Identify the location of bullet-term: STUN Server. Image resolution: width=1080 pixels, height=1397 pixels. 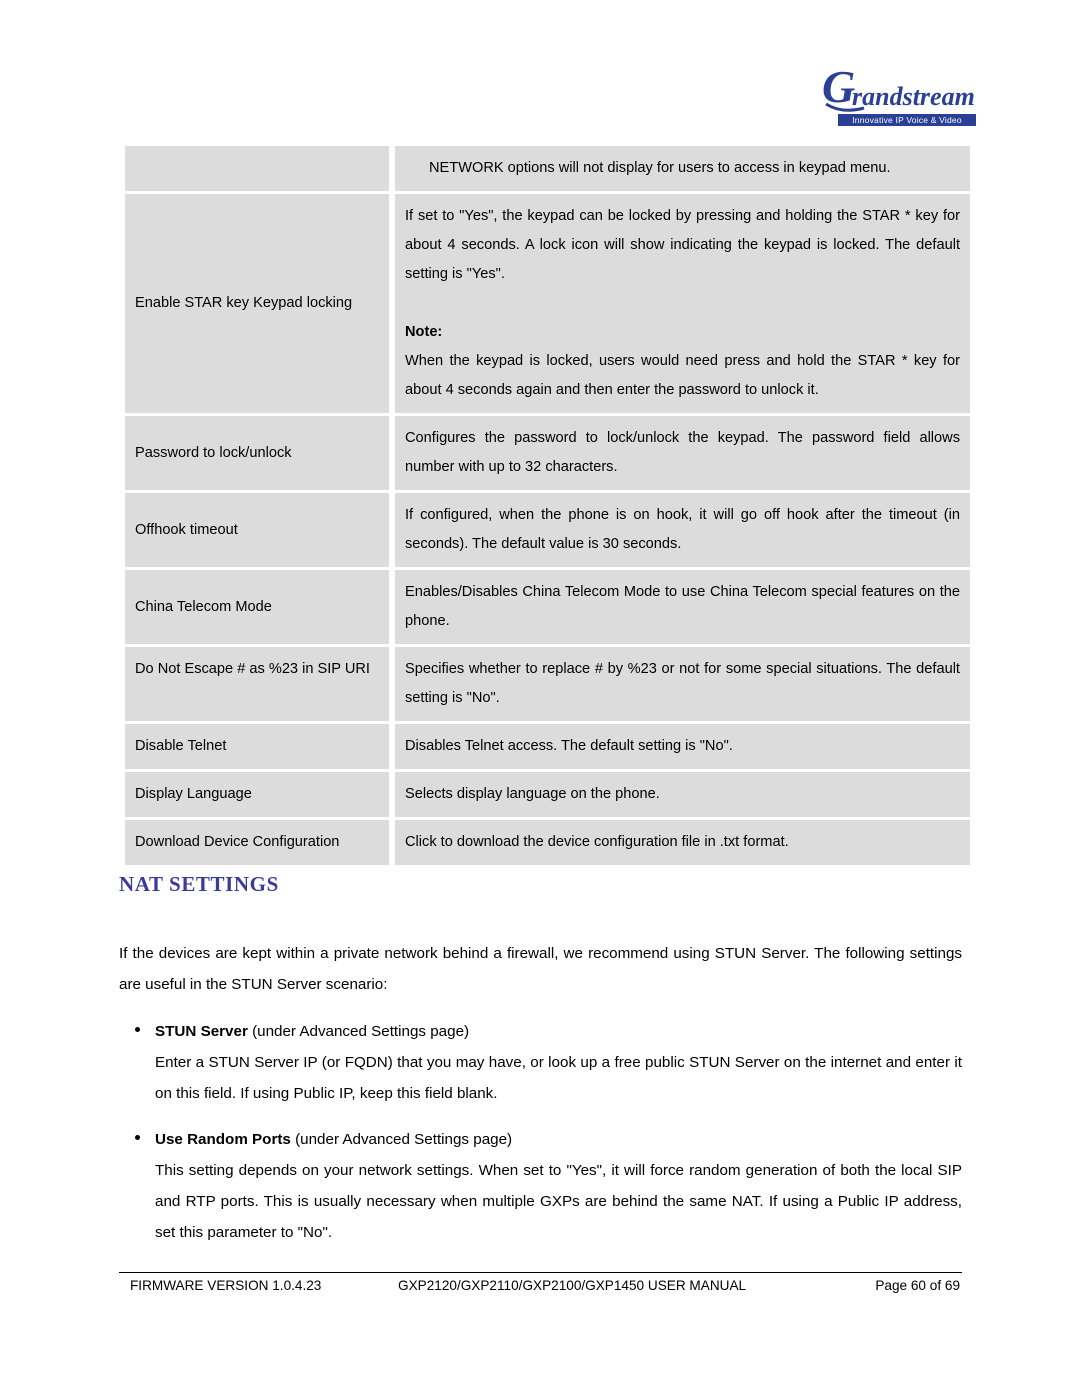
(201, 1031).